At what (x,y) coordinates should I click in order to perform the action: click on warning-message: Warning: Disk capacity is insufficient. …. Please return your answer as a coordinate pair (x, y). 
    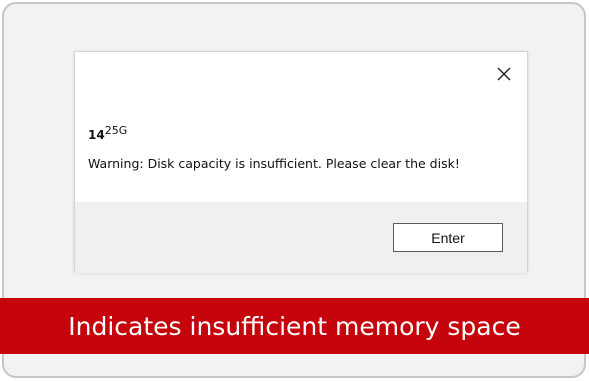
    Looking at the image, I should click on (274, 163).